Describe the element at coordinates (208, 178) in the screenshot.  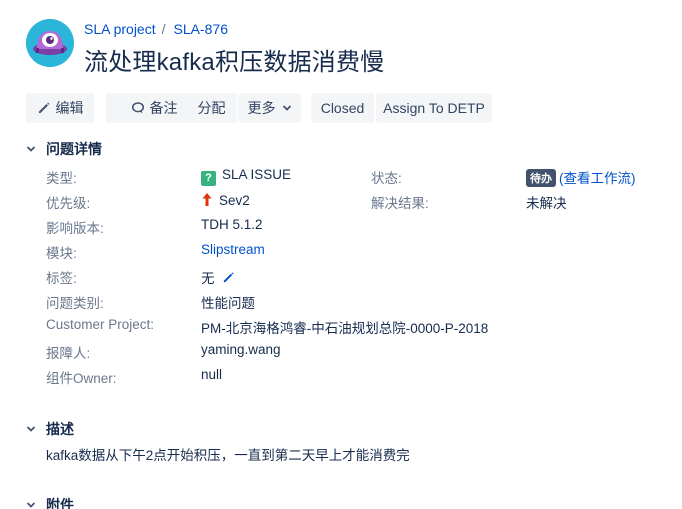
I see `sla-issue-type-icon: ?` at that location.